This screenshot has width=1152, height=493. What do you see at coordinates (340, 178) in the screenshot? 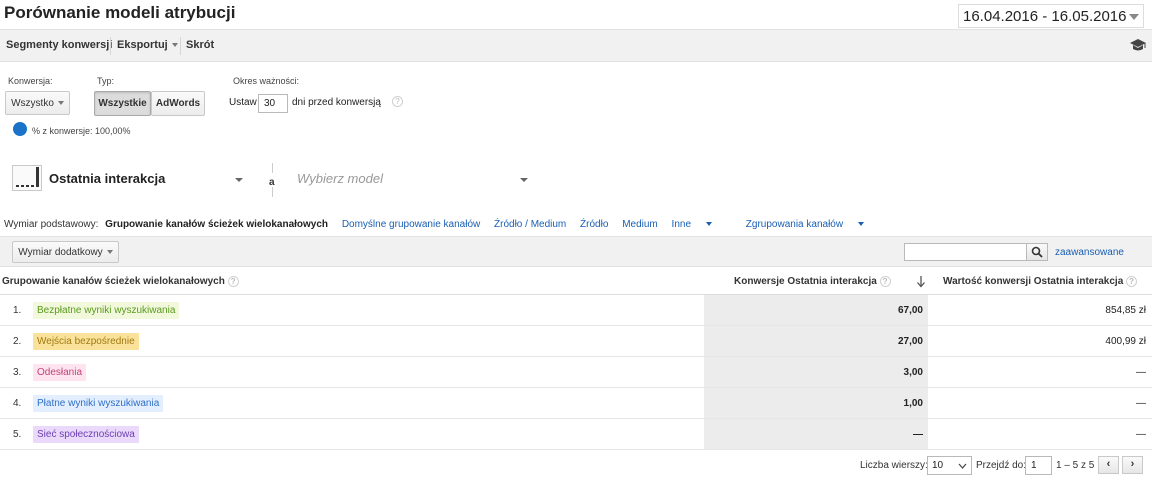
I see `secondary-model-placeholder: Wybierz model` at bounding box center [340, 178].